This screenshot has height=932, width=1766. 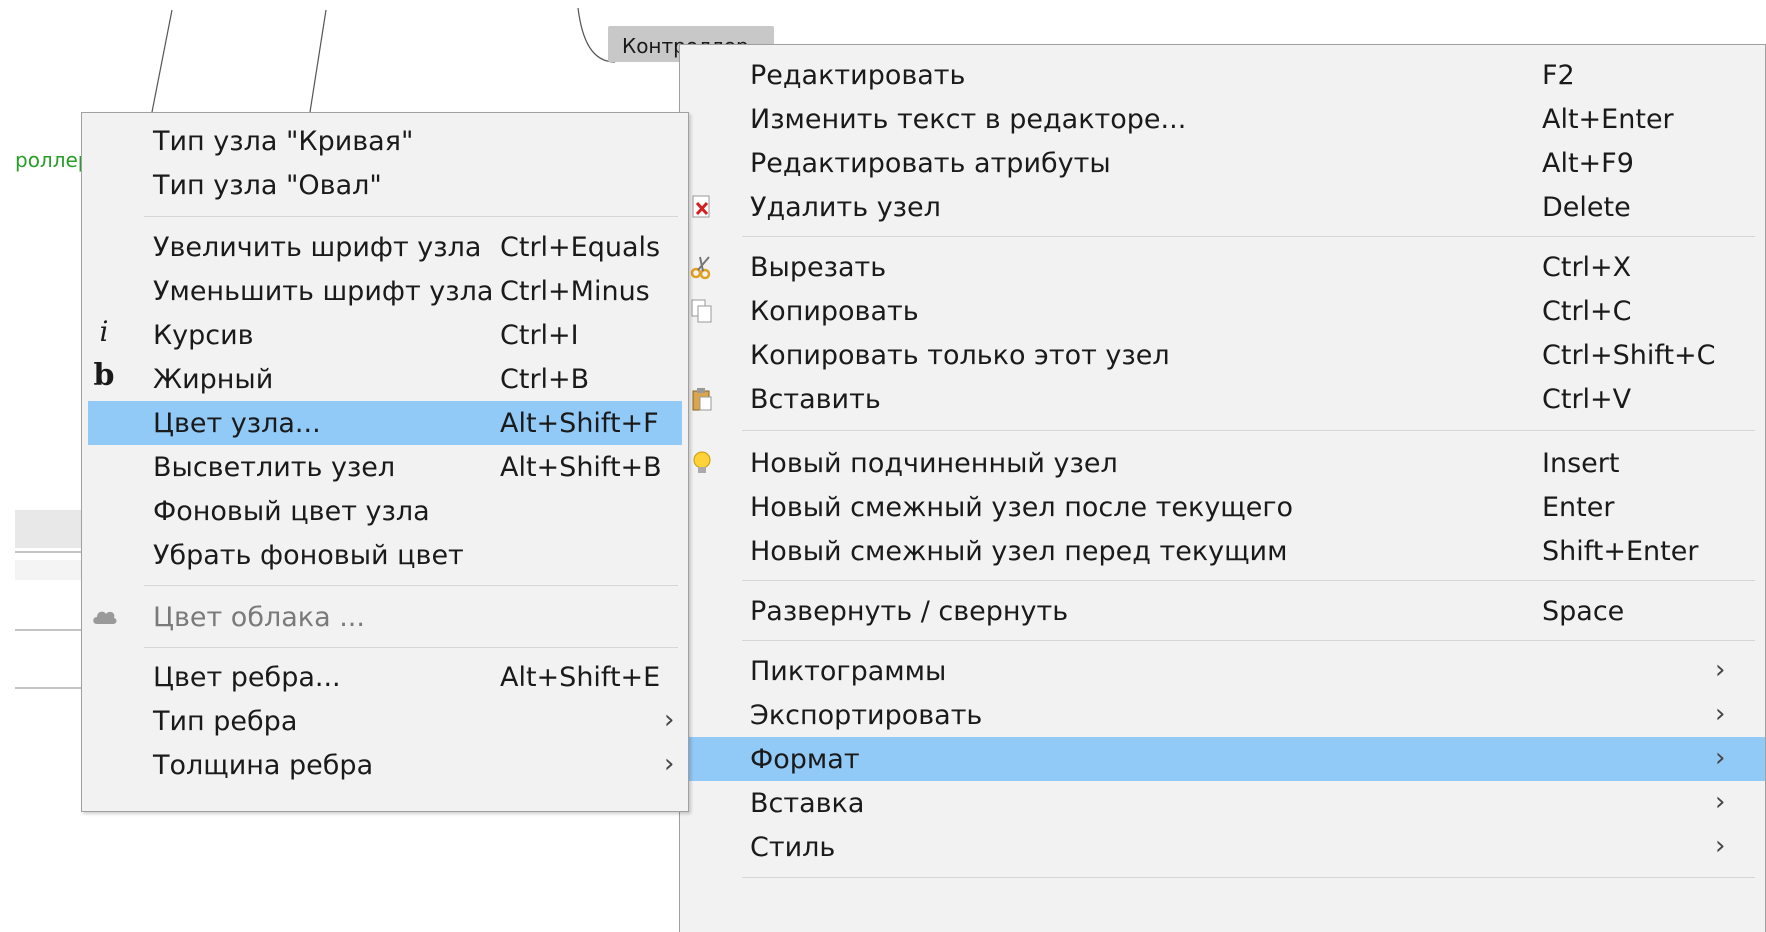 I want to click on menu-item-shortcut: Enter, so click(x=1578, y=507).